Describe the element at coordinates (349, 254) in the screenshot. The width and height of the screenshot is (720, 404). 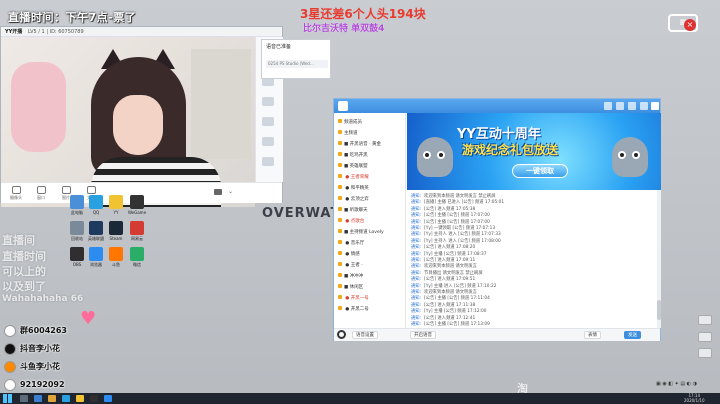
I see `channel-item: ● 情感` at that location.